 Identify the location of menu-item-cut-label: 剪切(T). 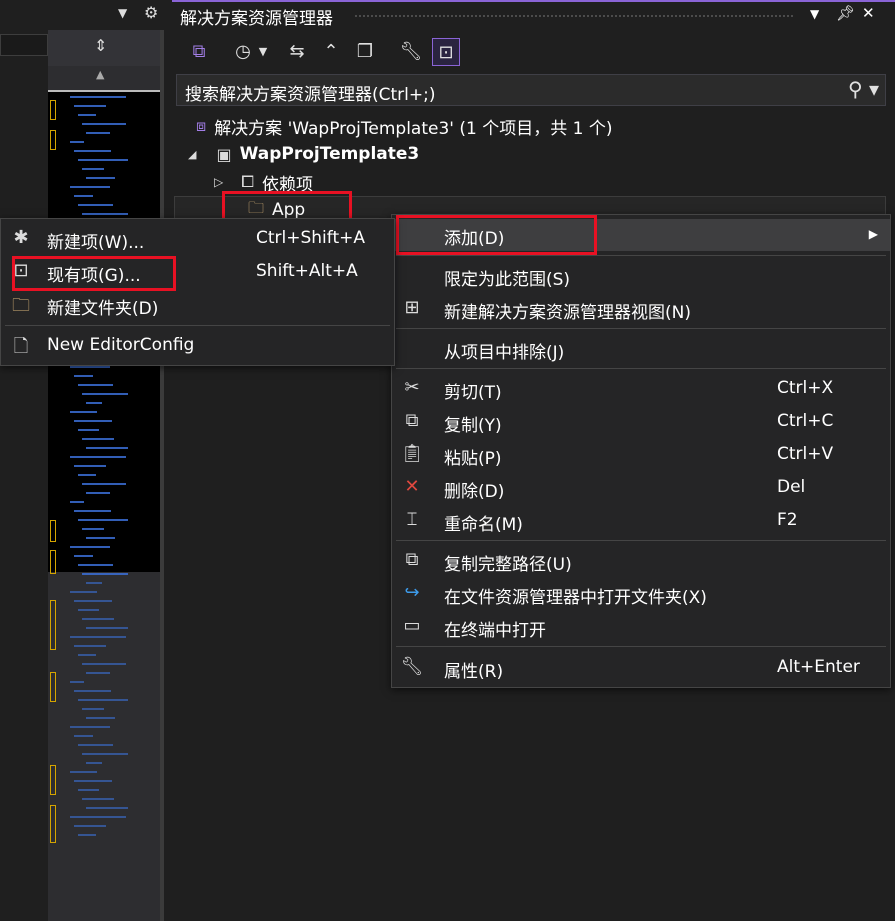
(473, 393).